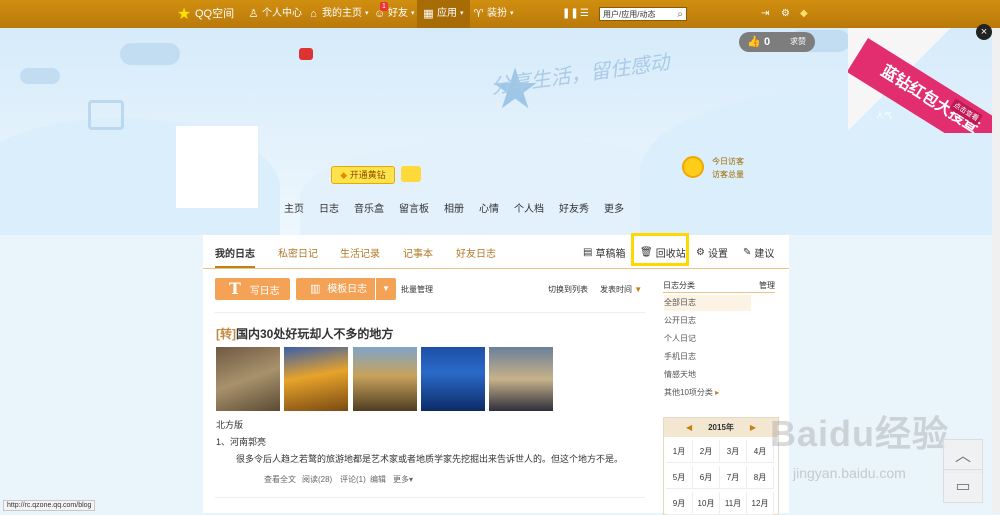 Image resolution: width=1000 pixels, height=515 pixels. Describe the element at coordinates (342, 13) in the screenshot. I see `nav-my-home-label: 我的主页` at that location.